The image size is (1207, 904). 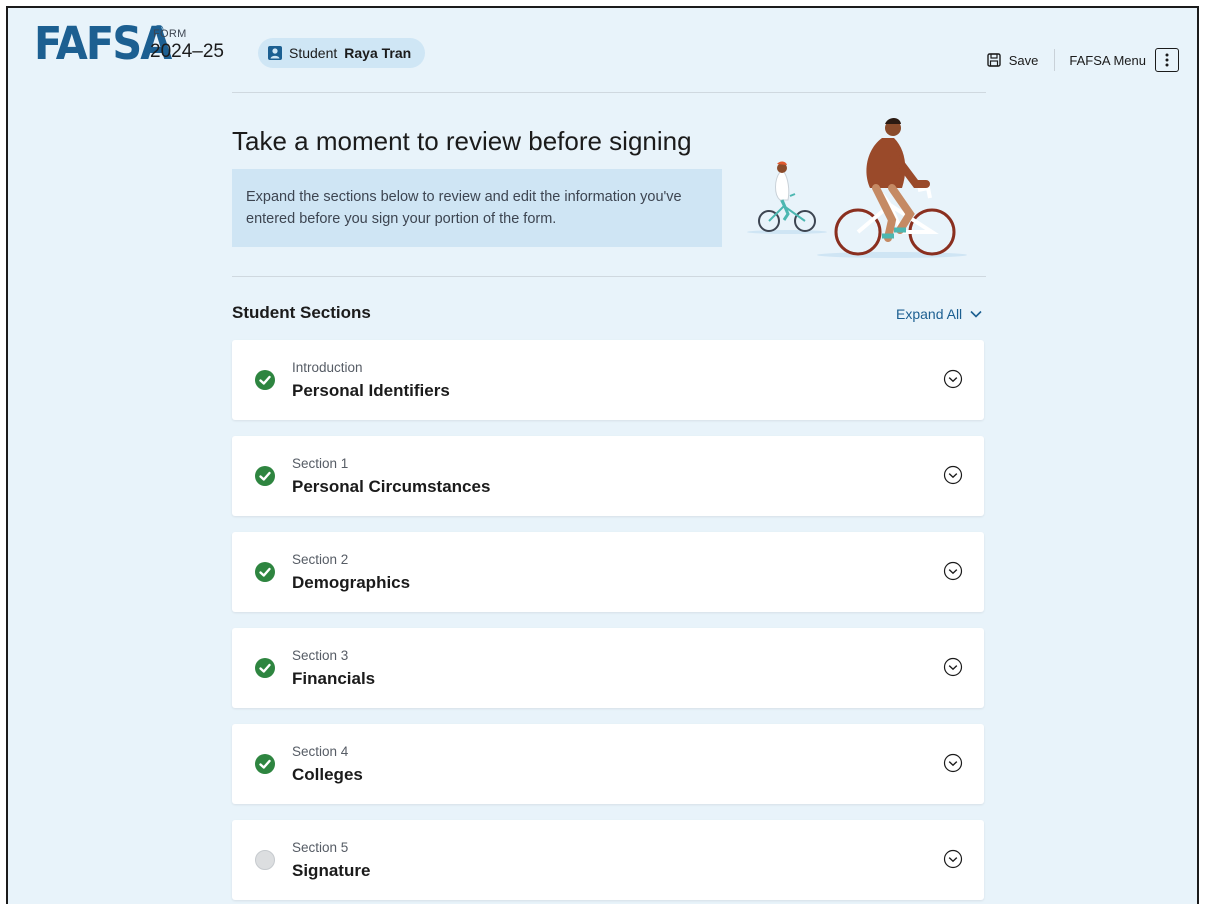 I want to click on section-kicker: Section 5, so click(x=320, y=847).